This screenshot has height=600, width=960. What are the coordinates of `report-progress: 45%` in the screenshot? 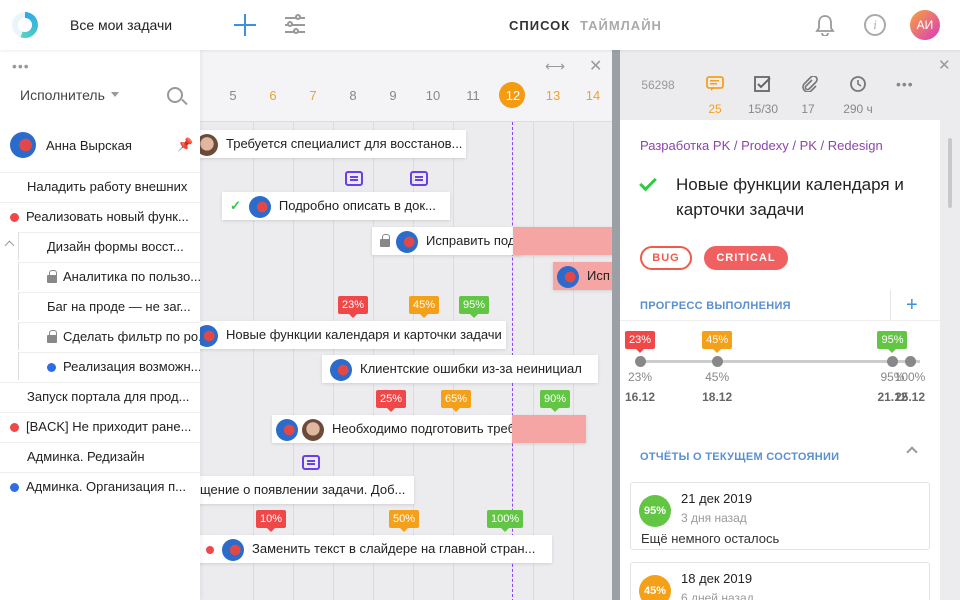 It's located at (655, 587).